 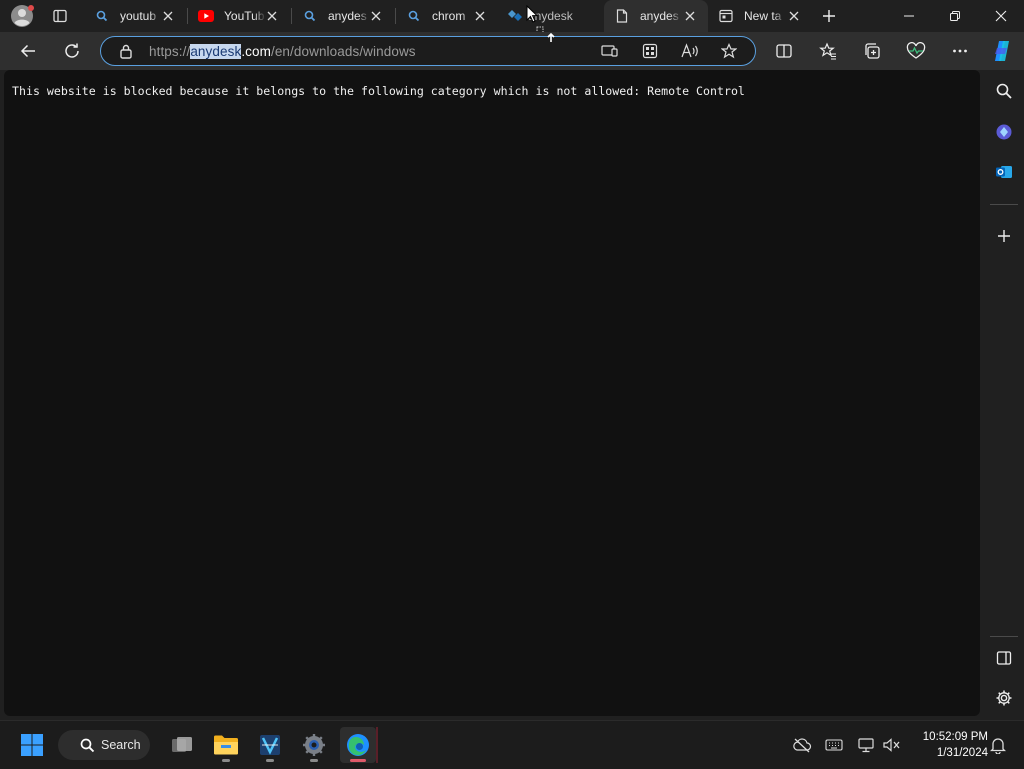 I want to click on profile-avatar, so click(x=22, y=16).